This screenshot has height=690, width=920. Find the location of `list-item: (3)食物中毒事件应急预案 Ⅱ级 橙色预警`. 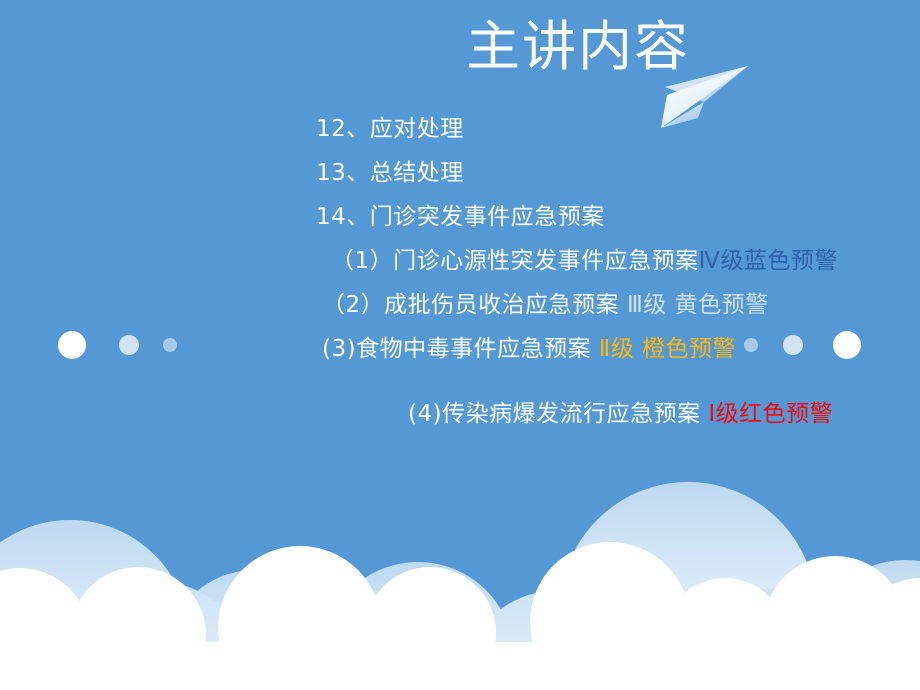

list-item: (3)食物中毒事件应急预案 Ⅱ级 橙色预警 is located at coordinates (529, 349).